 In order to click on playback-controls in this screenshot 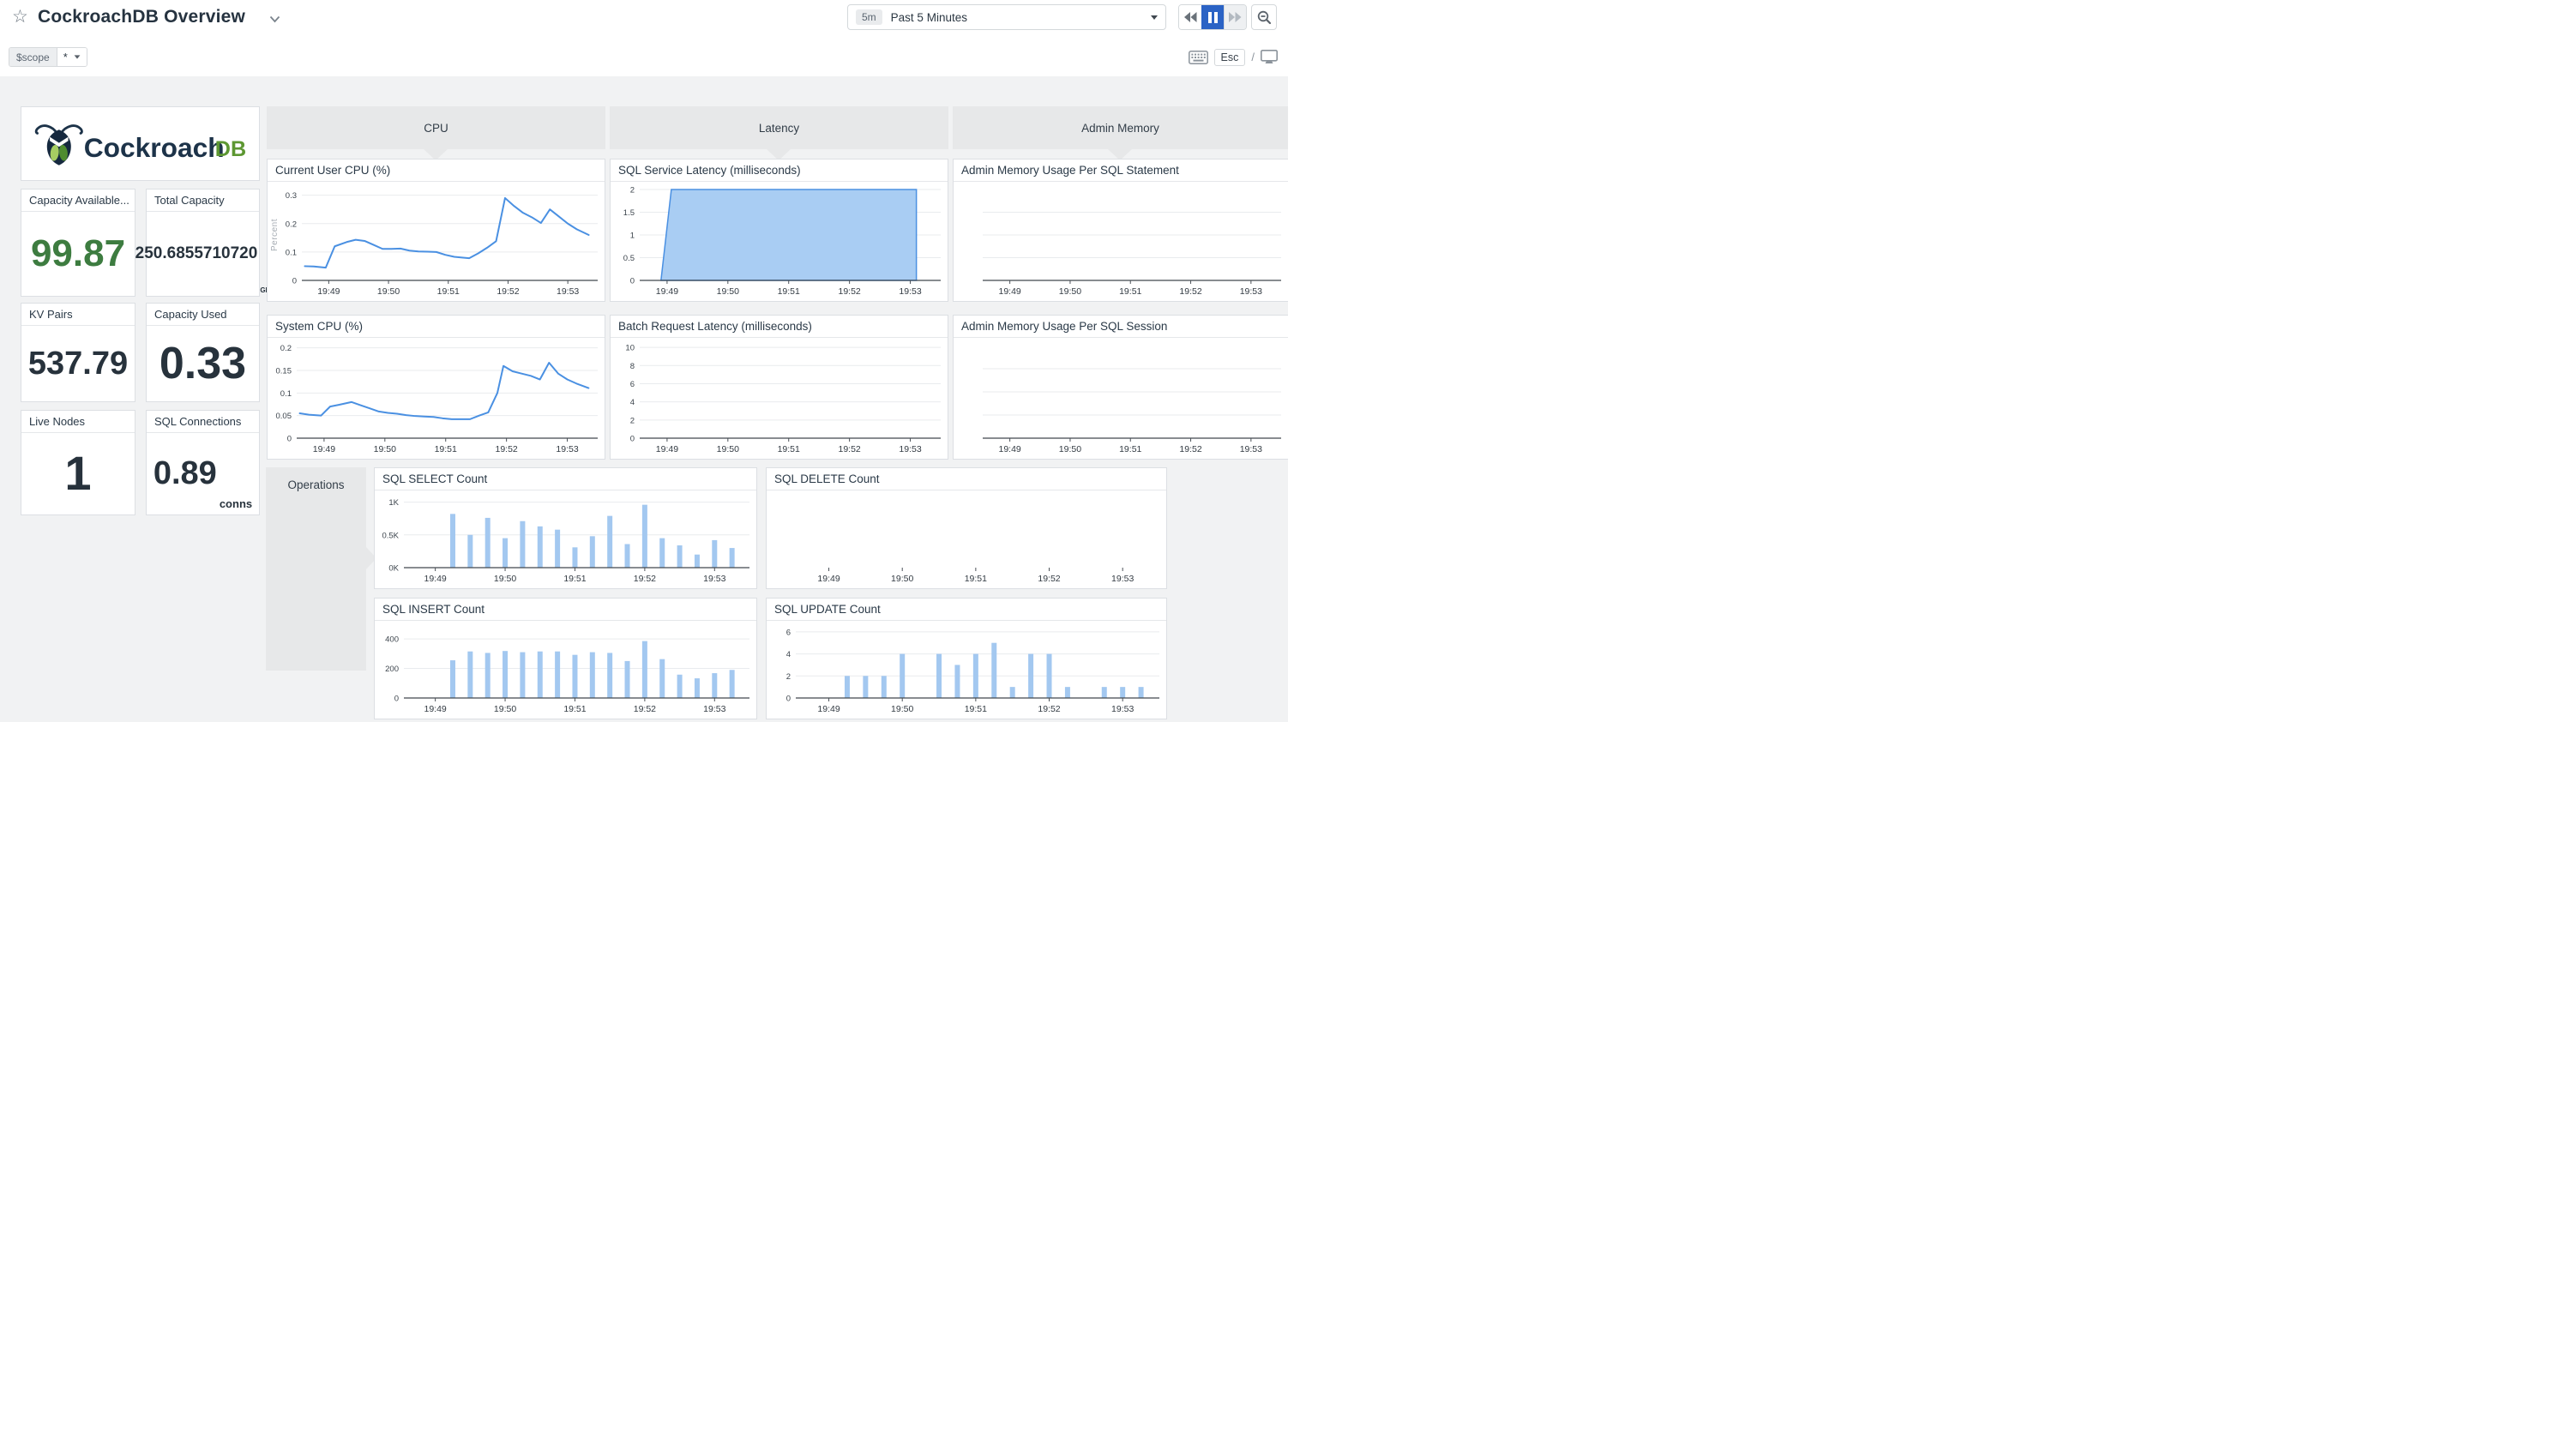, I will do `click(1212, 17)`.